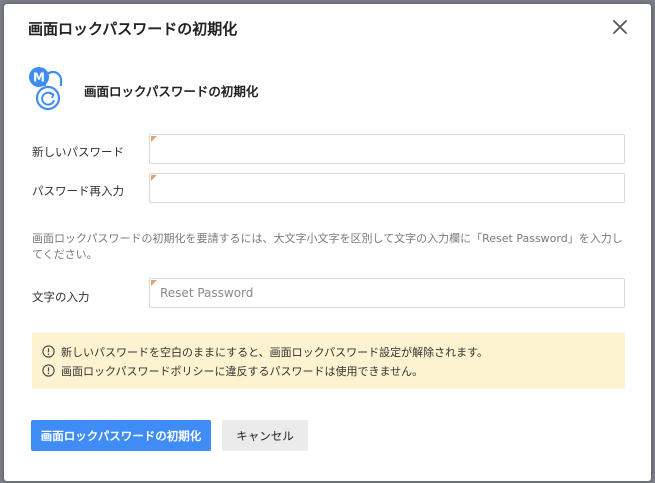  Describe the element at coordinates (171, 91) in the screenshot. I see `header-title: 画面ロックパスワードの初期化` at that location.